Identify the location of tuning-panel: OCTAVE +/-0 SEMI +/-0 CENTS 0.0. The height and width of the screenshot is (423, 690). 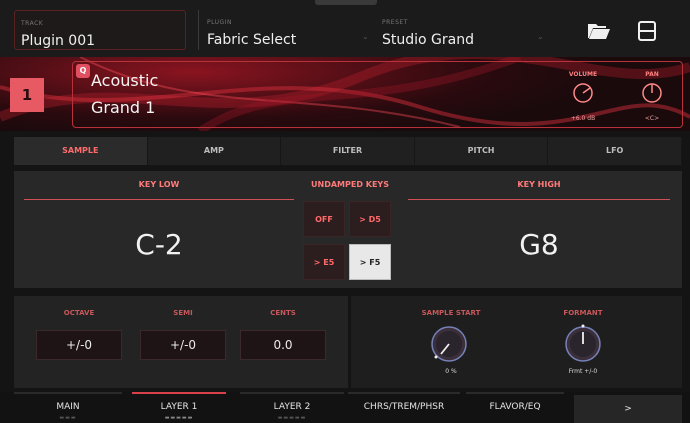
(181, 342).